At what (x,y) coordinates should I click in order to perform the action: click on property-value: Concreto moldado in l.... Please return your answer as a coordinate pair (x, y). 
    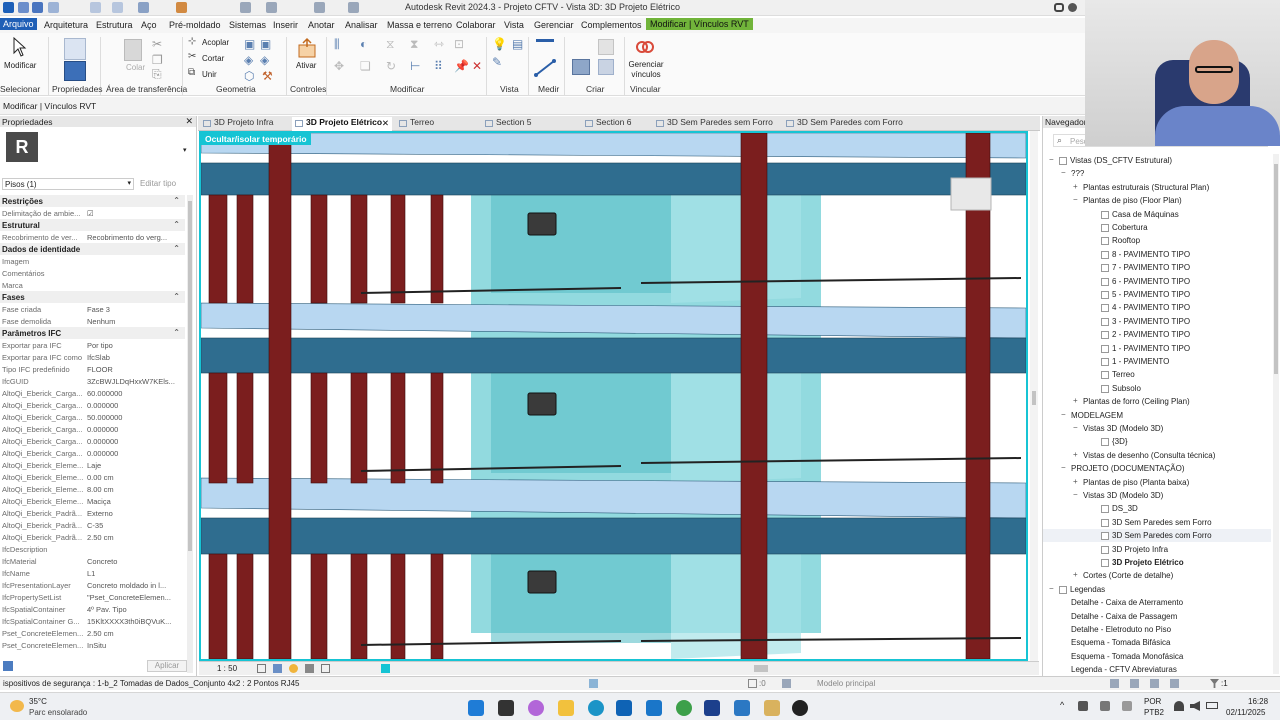
    Looking at the image, I should click on (132, 585).